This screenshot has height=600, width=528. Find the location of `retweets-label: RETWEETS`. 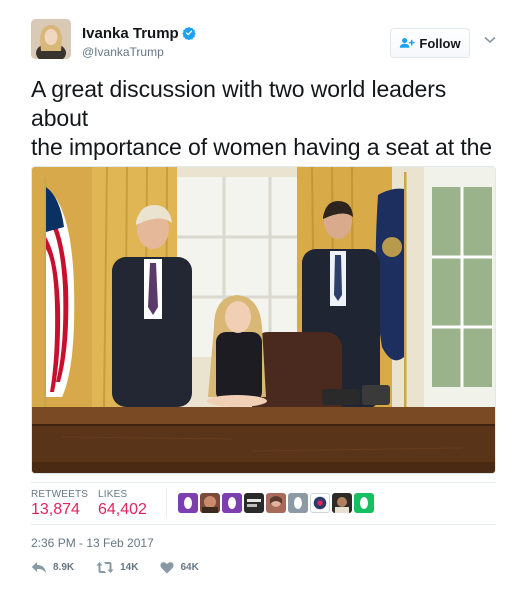

retweets-label: RETWEETS is located at coordinates (60, 494).